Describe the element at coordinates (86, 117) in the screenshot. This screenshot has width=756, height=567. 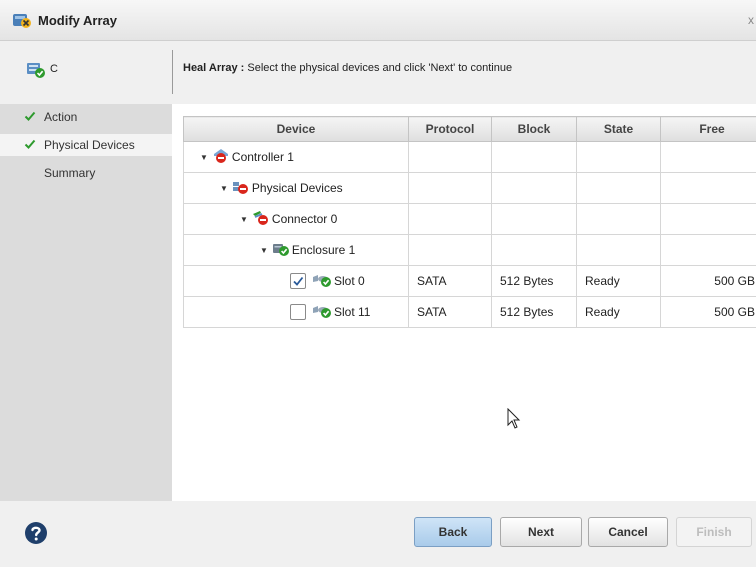
I see `step-action: Action` at that location.